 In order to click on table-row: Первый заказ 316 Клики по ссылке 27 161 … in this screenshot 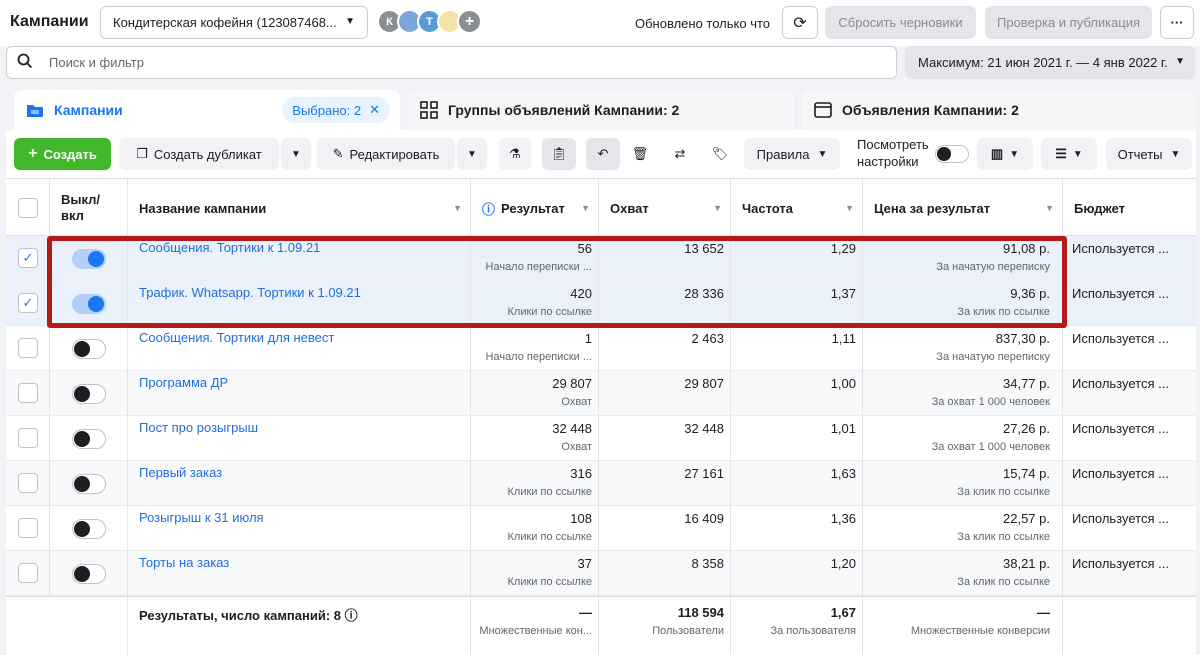, I will do `click(601, 483)`.